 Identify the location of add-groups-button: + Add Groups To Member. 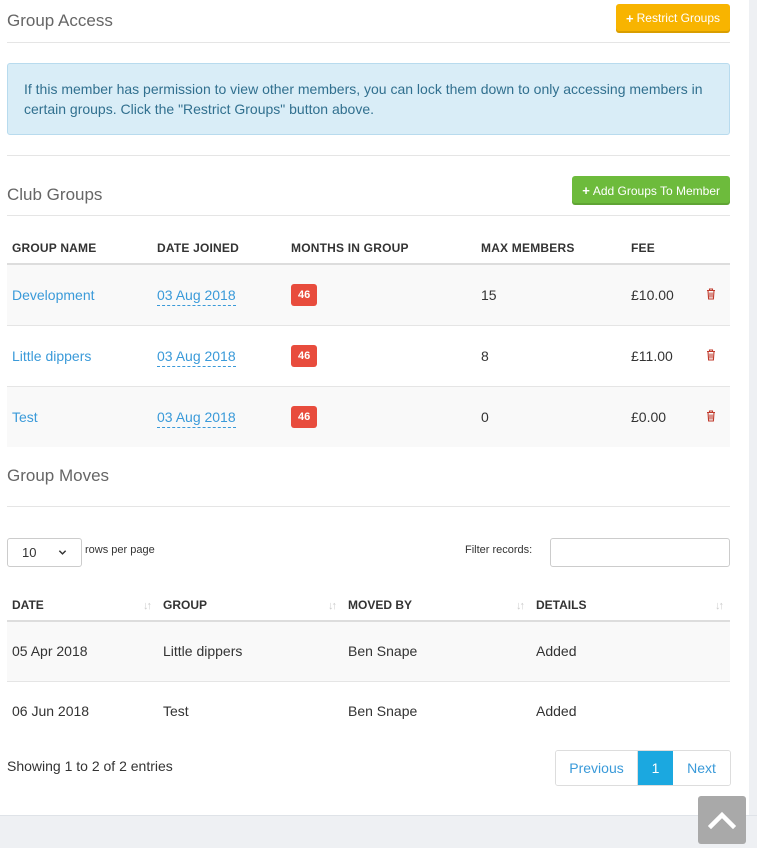
(651, 190).